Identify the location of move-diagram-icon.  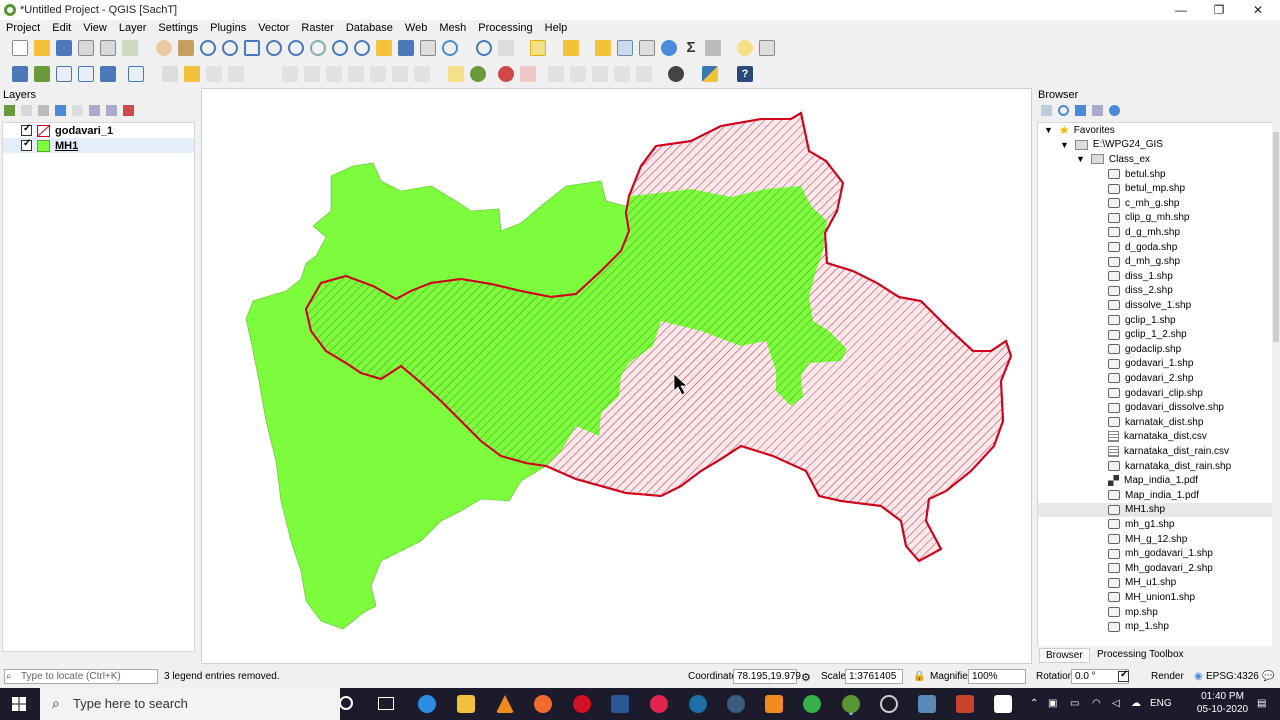
(644, 74).